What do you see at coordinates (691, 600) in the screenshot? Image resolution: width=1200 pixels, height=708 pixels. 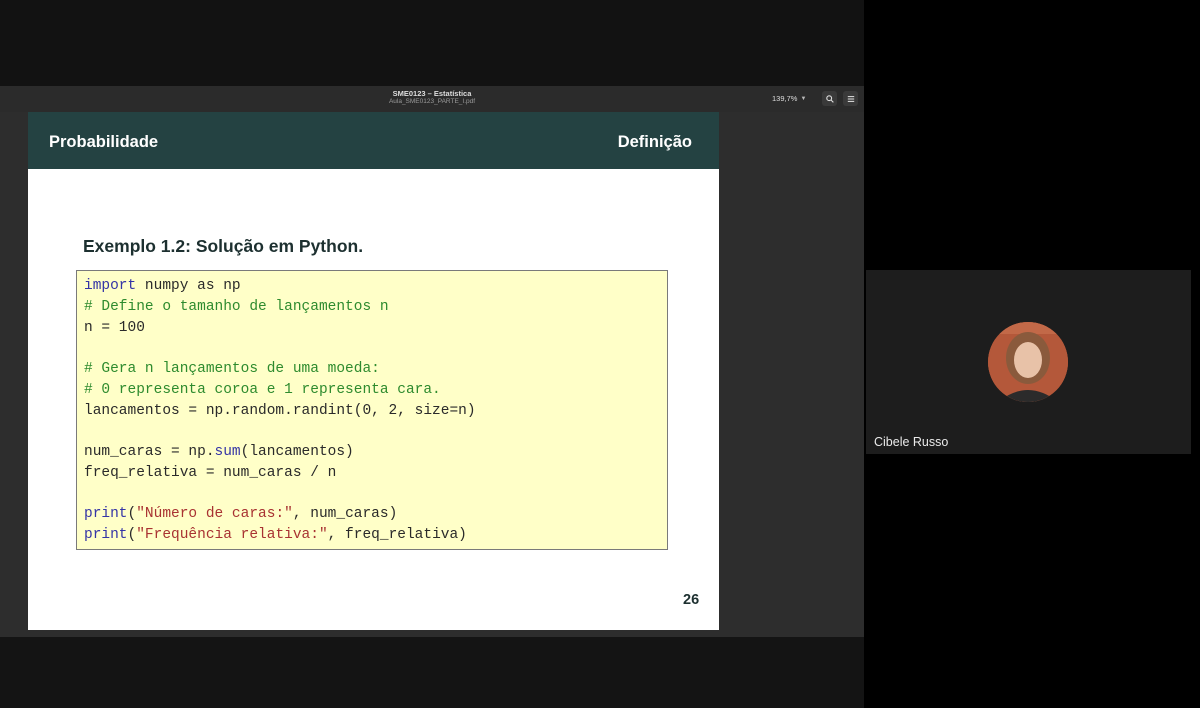 I see `slide-page-number: 26` at bounding box center [691, 600].